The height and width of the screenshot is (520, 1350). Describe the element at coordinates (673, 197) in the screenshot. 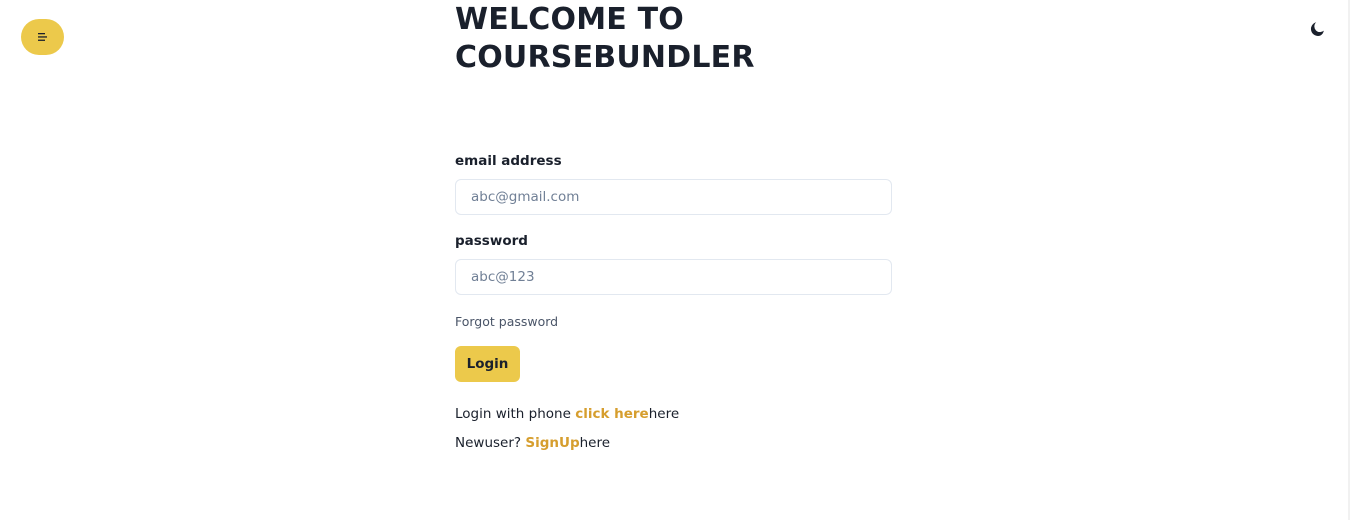

I see `email-field` at that location.